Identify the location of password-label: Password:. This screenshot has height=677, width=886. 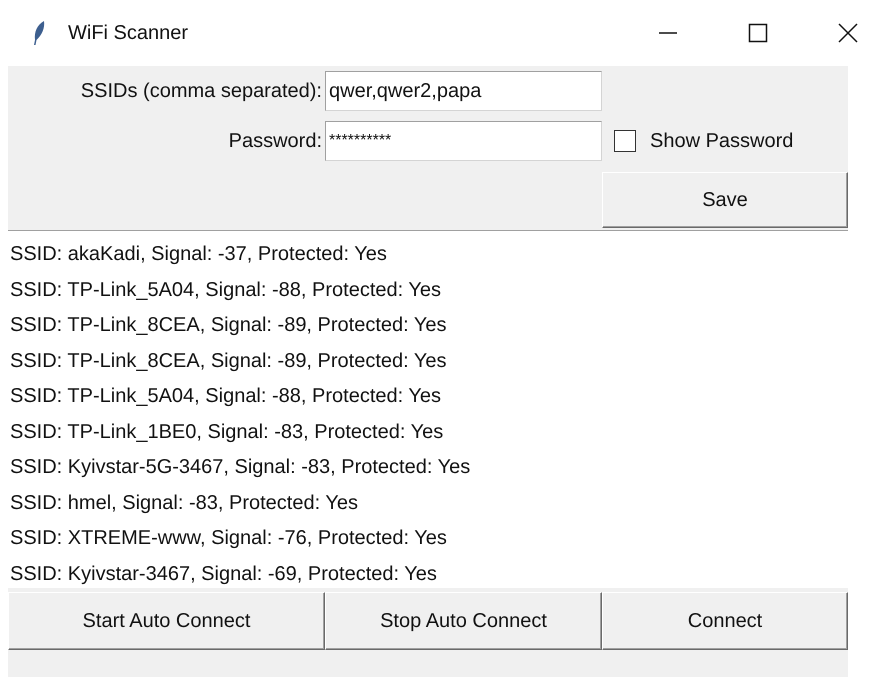
(275, 141).